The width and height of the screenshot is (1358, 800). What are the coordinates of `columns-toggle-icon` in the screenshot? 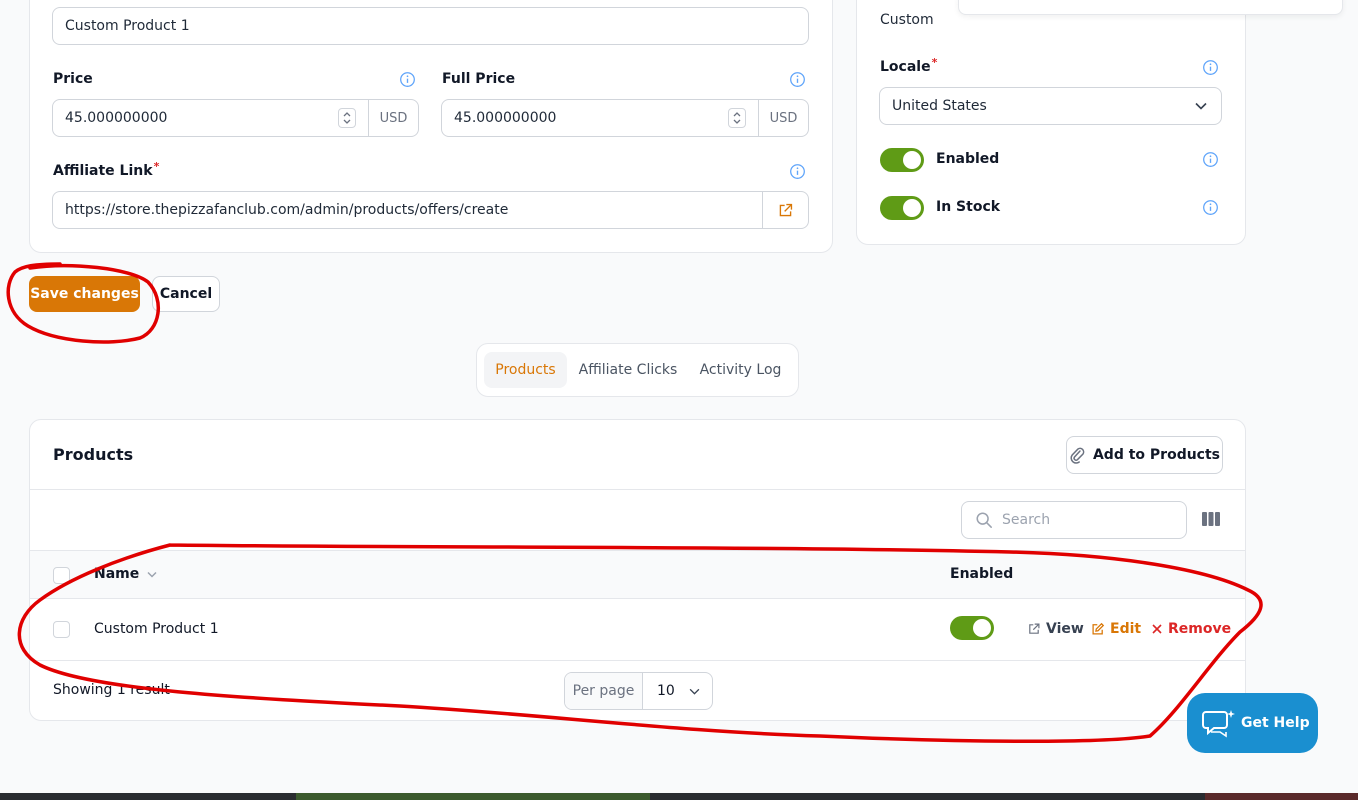 It's located at (1211, 519).